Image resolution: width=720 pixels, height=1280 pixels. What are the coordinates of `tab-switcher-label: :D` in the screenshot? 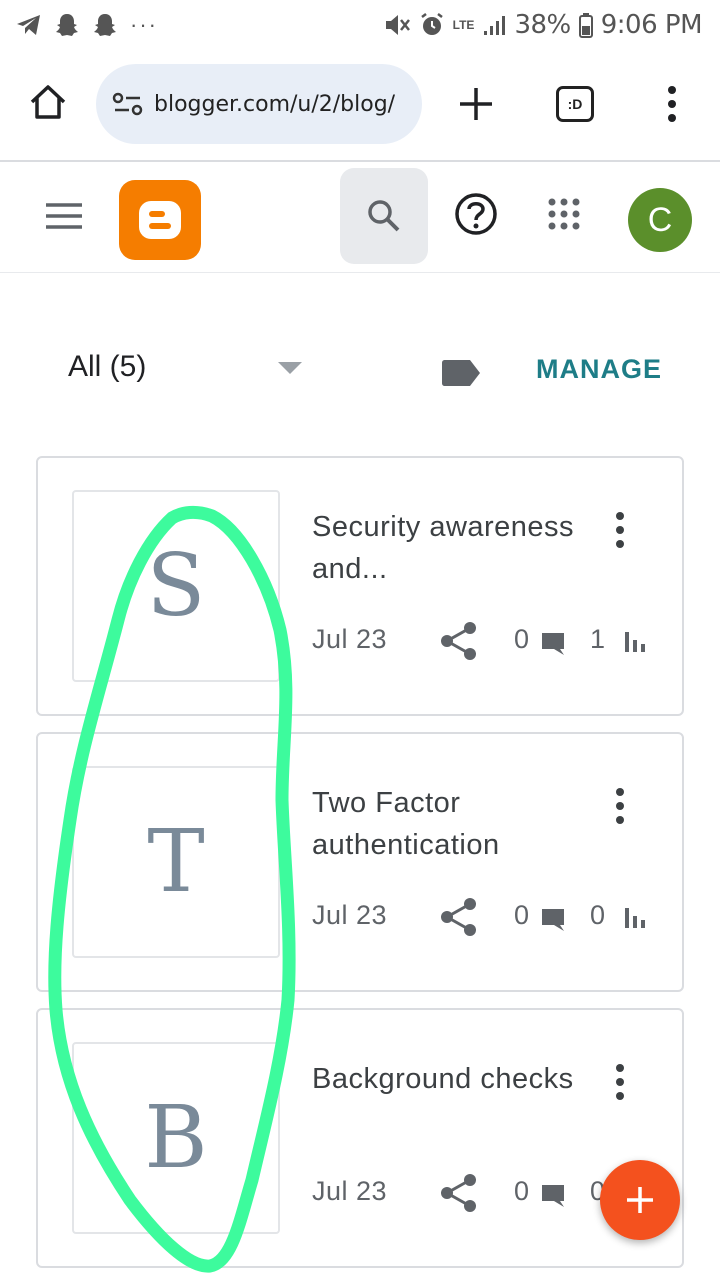 It's located at (575, 104).